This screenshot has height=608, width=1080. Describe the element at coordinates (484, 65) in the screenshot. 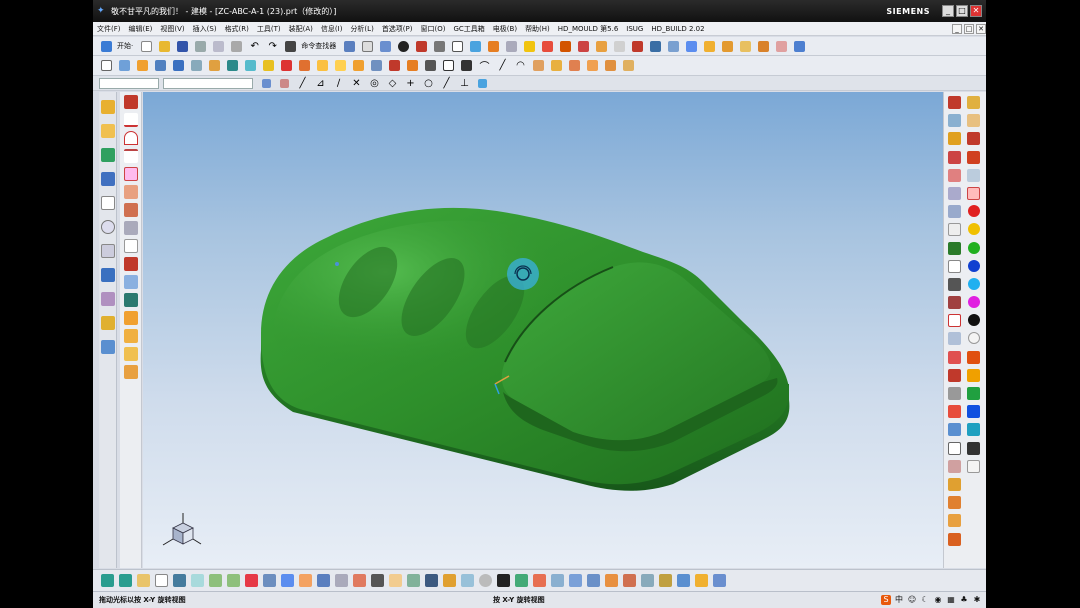

I see `curve-icon: ⌒` at that location.